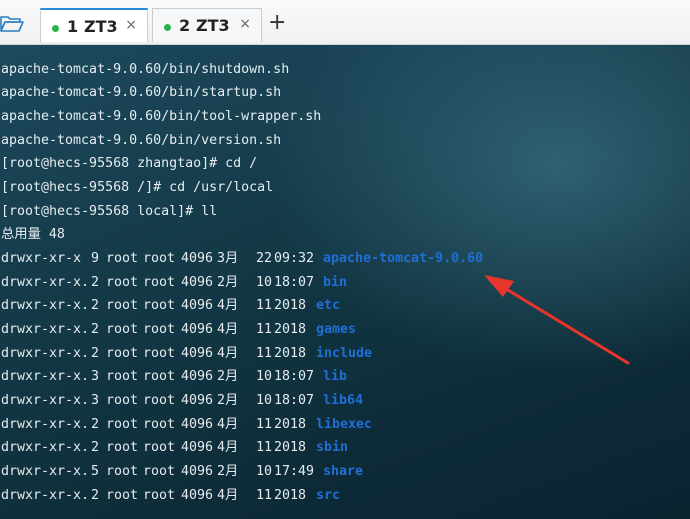 The height and width of the screenshot is (519, 690). What do you see at coordinates (557, 320) in the screenshot?
I see `red-arrow` at bounding box center [557, 320].